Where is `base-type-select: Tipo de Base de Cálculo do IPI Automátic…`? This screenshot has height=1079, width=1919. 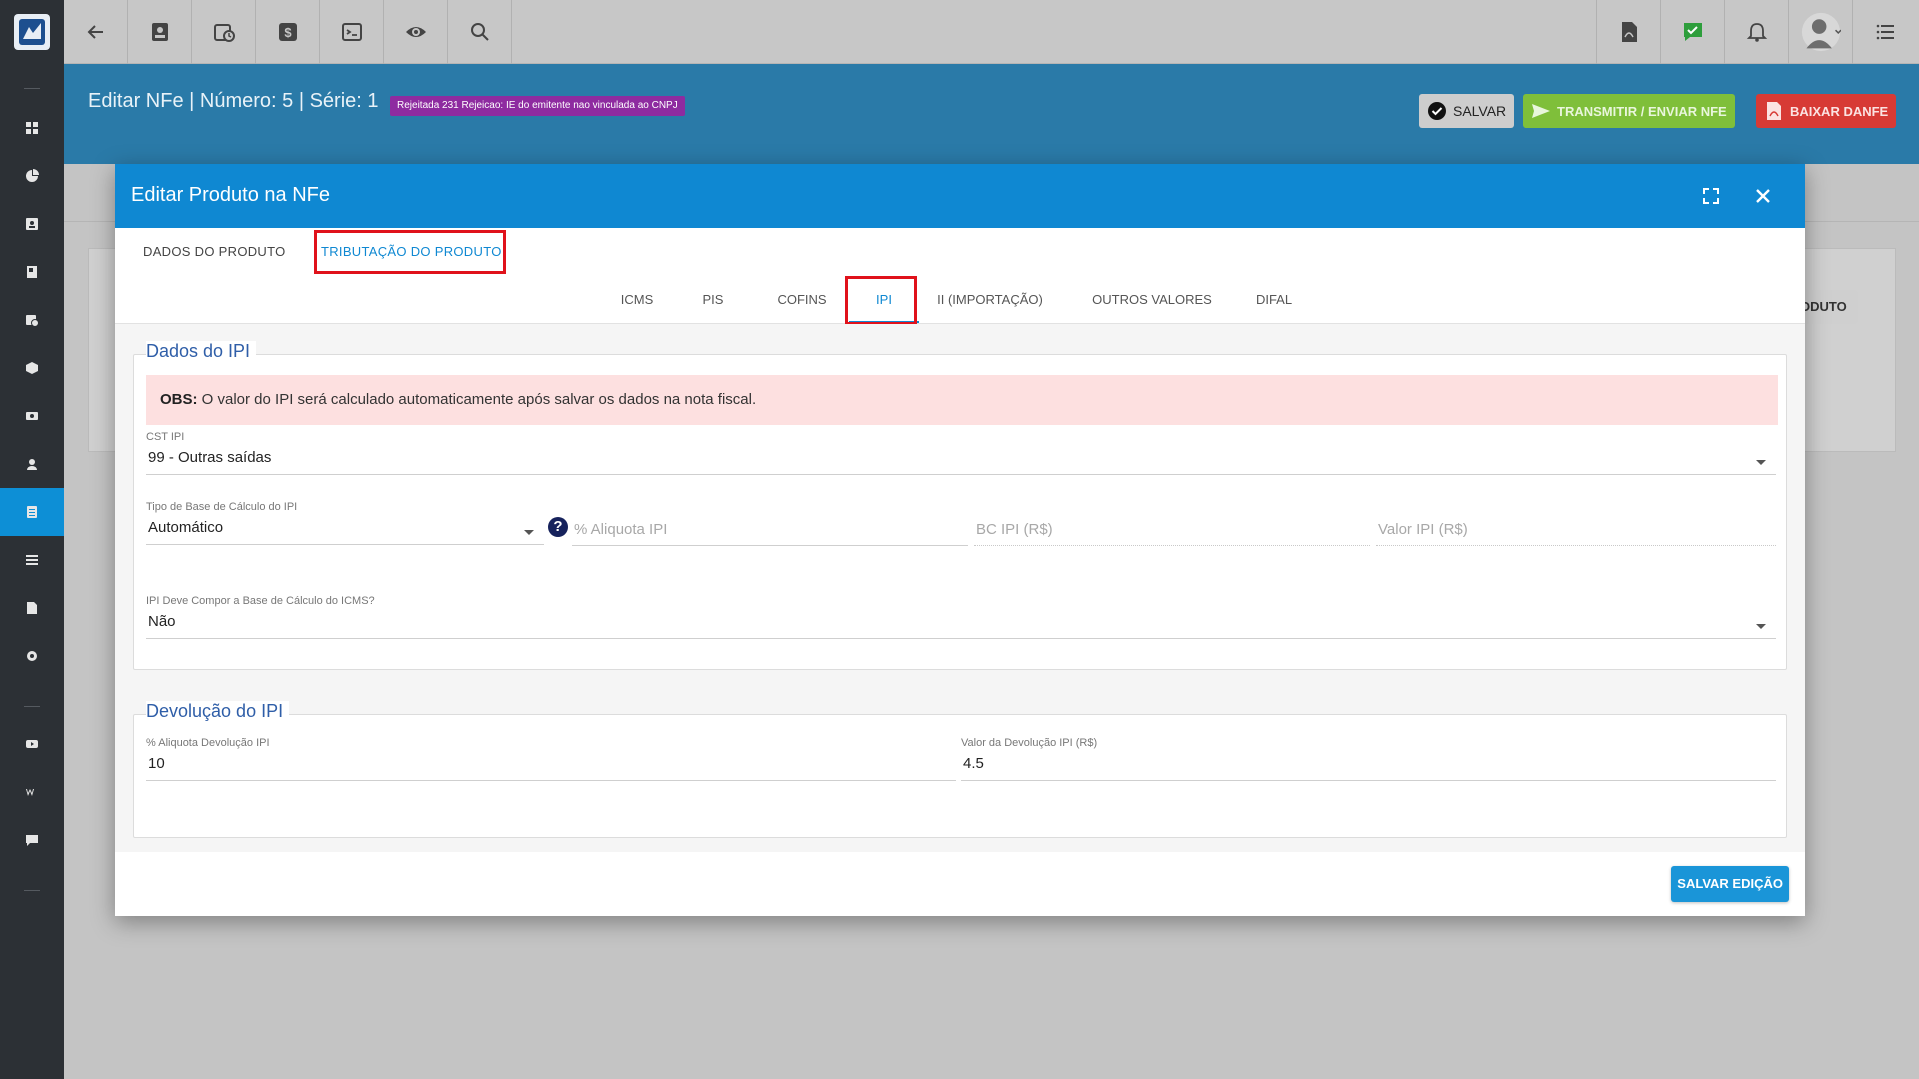
base-type-select: Tipo de Base de Cálculo do IPI Automátic… is located at coordinates (345, 523).